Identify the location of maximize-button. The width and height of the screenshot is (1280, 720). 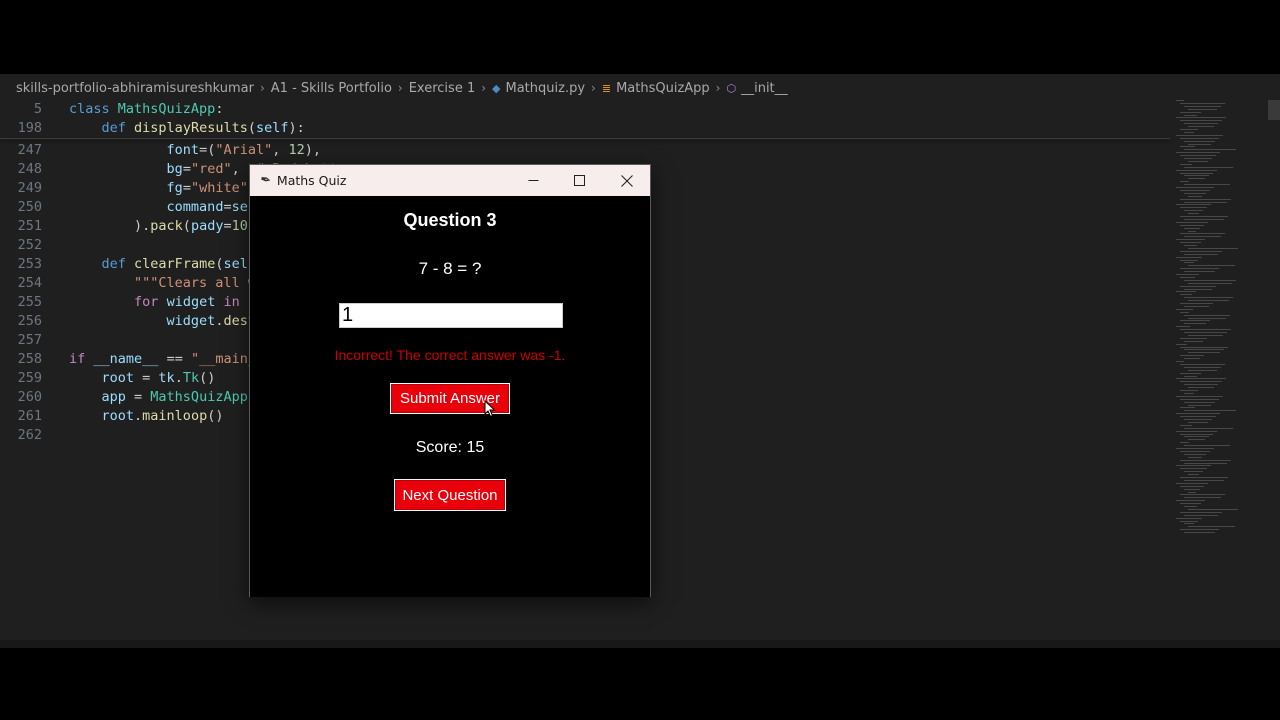
(579, 180).